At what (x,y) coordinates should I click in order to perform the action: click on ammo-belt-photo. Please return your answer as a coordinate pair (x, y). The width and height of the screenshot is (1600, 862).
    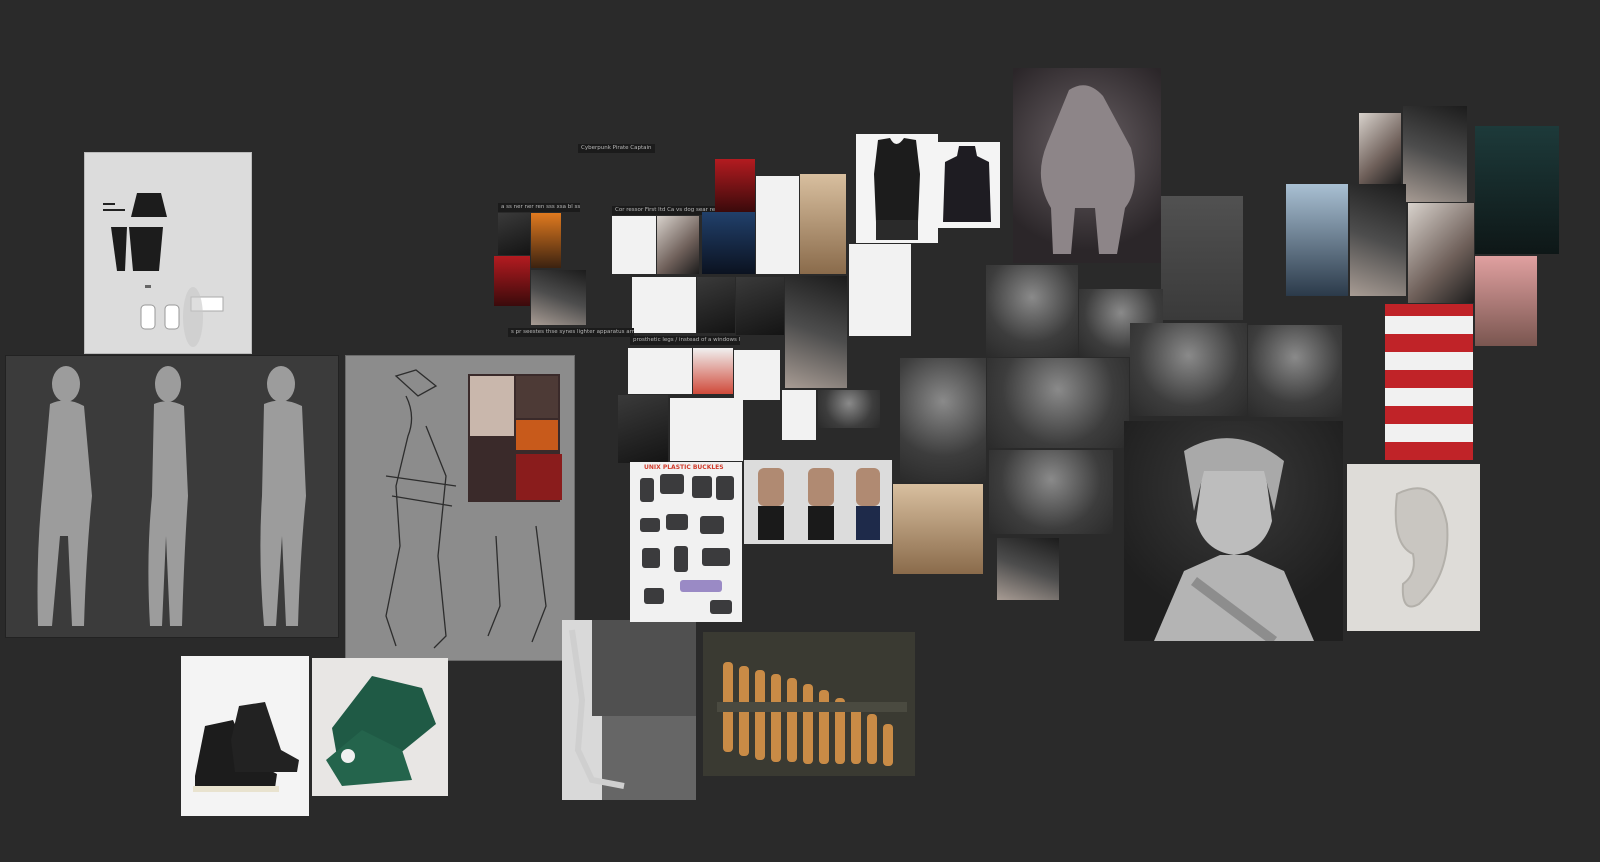
    Looking at the image, I should click on (809, 704).